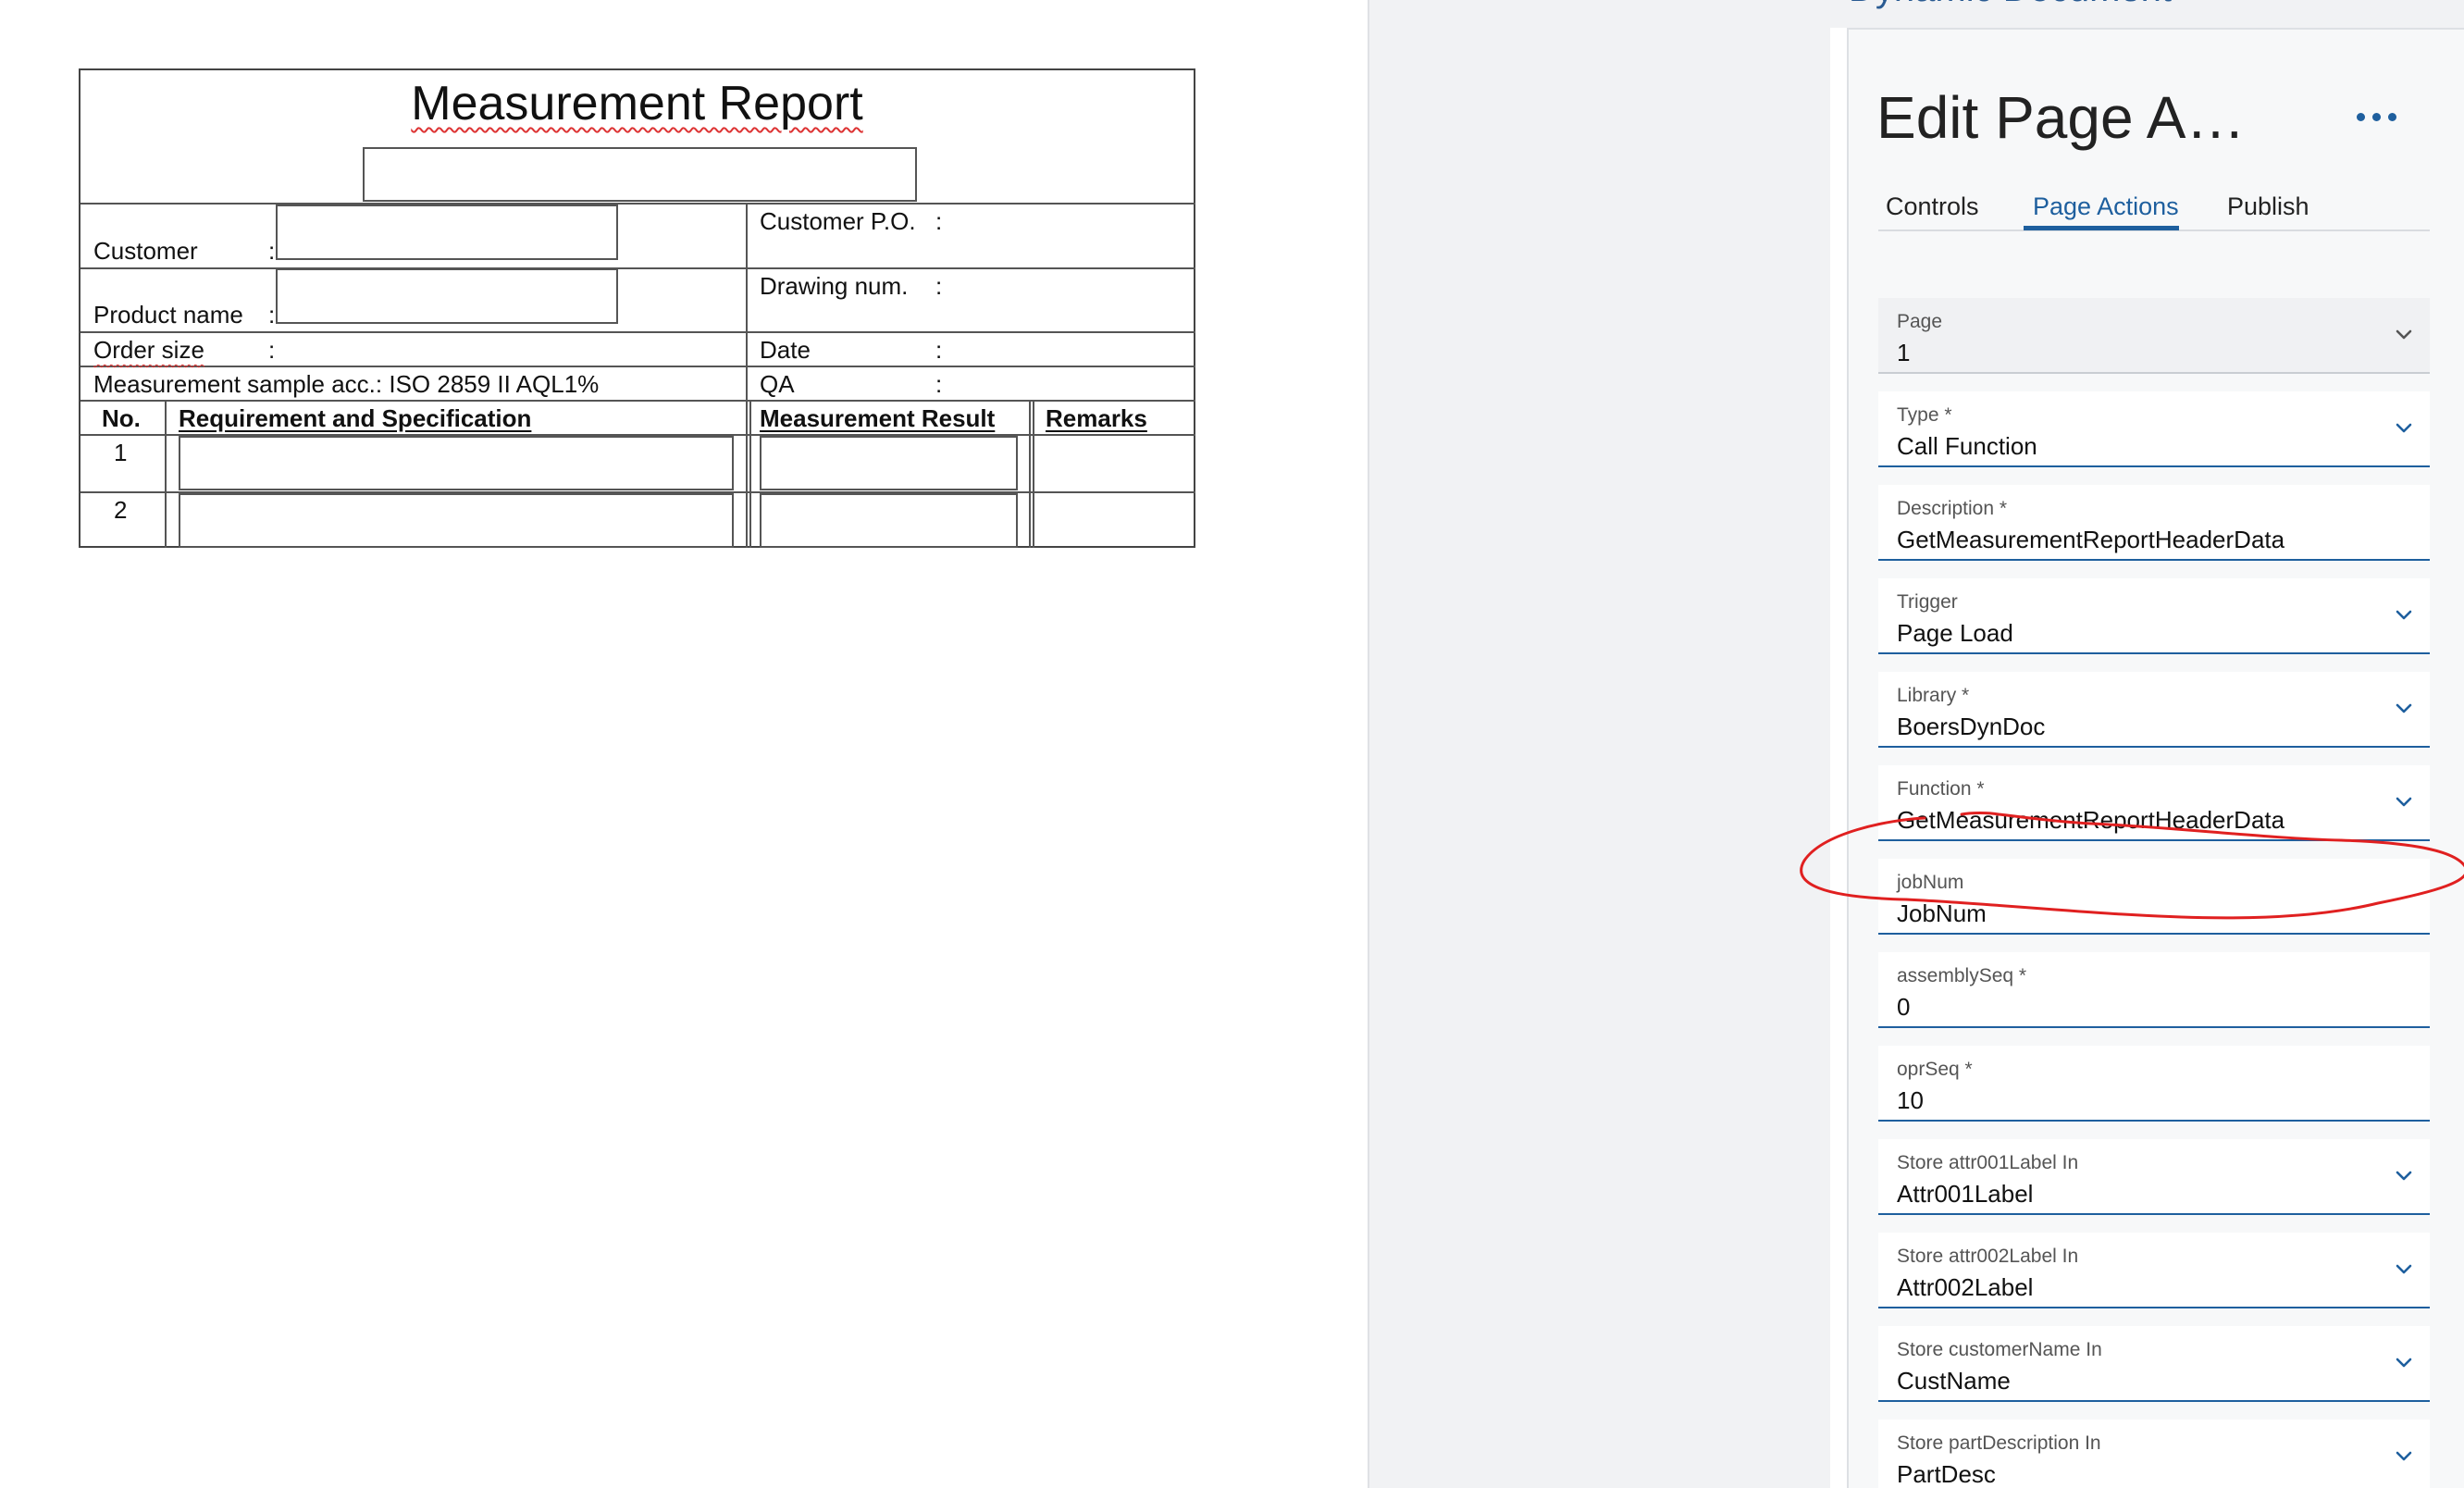 The width and height of the screenshot is (2464, 1488). Describe the element at coordinates (121, 510) in the screenshot. I see `row-number: 2` at that location.